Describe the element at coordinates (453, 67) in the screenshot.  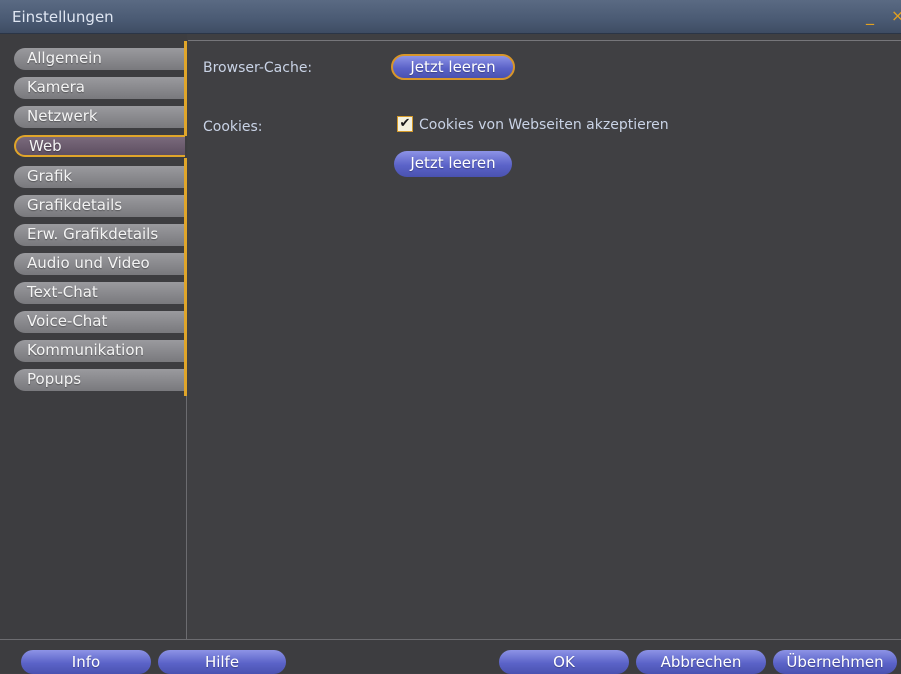
I see `clear-browser-cache-button: Jetzt leeren` at that location.